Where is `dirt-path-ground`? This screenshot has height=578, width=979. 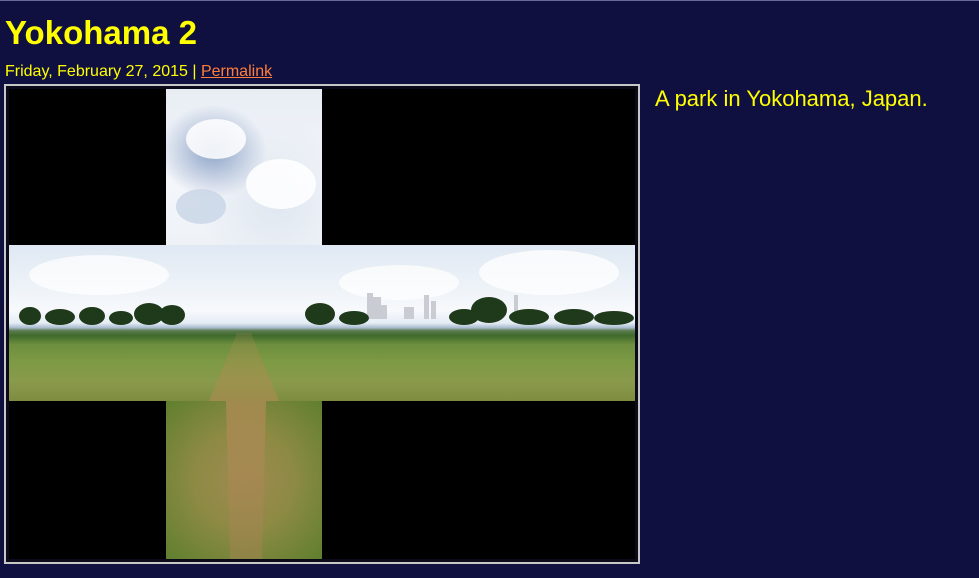 dirt-path-ground is located at coordinates (246, 480).